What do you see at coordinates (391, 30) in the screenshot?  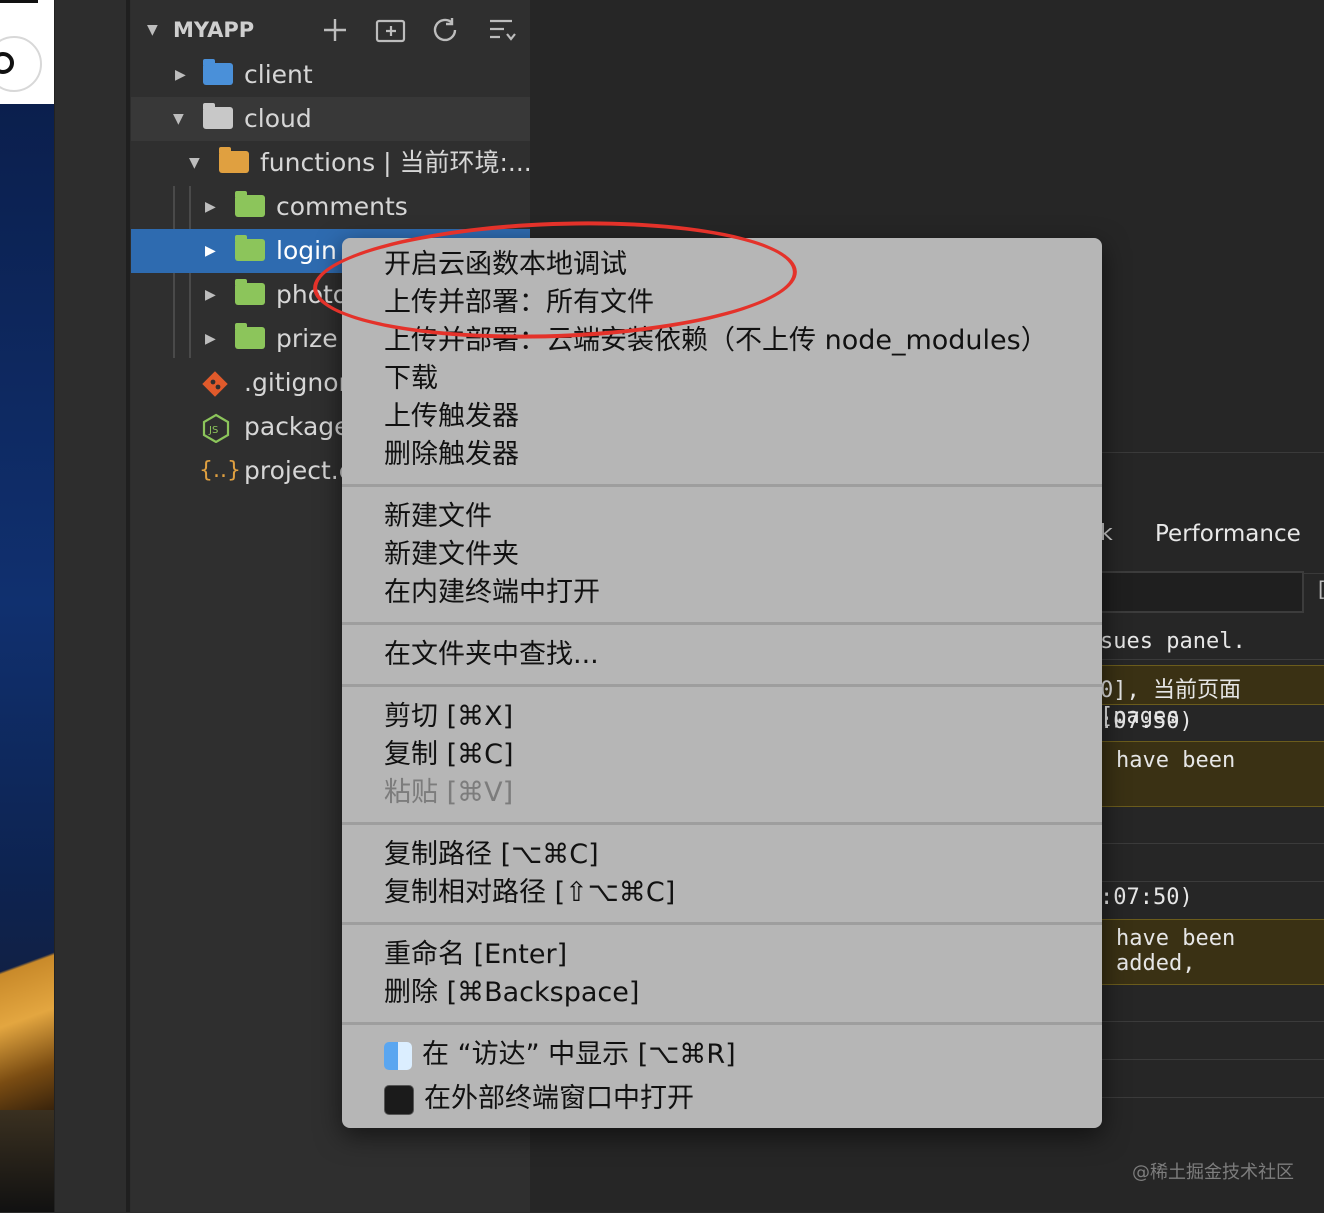 I see `new-folder-icon` at bounding box center [391, 30].